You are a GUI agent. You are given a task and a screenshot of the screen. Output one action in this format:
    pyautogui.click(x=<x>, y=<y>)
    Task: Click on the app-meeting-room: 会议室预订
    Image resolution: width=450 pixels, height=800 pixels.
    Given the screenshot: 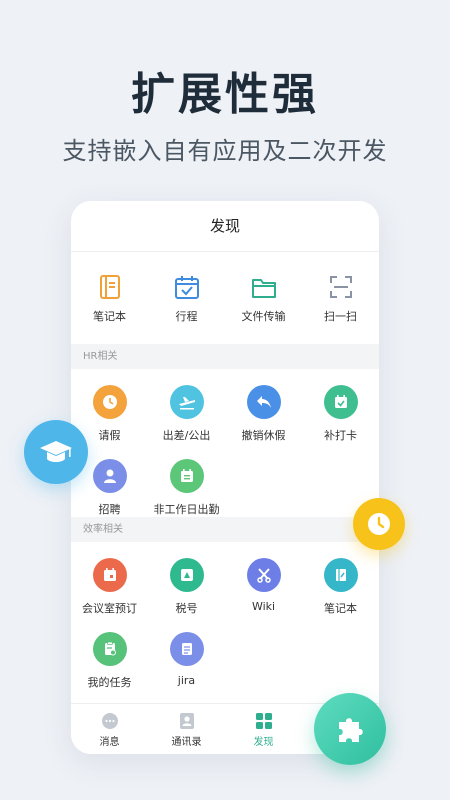 What is the action you would take?
    pyautogui.click(x=109, y=579)
    